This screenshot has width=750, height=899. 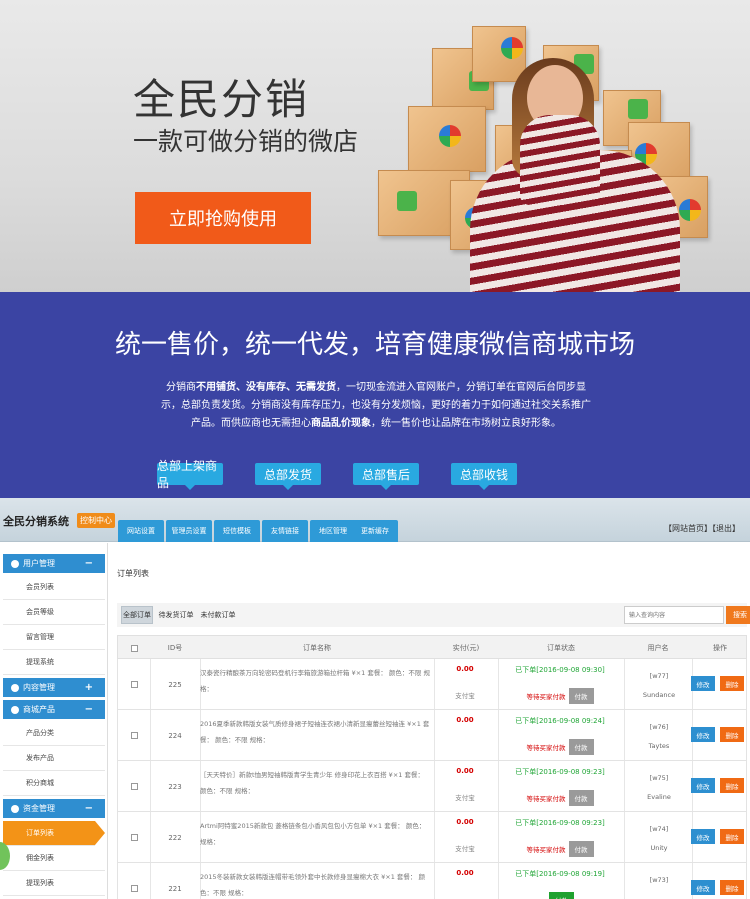 I want to click on user-id: [w77], so click(x=659, y=676).